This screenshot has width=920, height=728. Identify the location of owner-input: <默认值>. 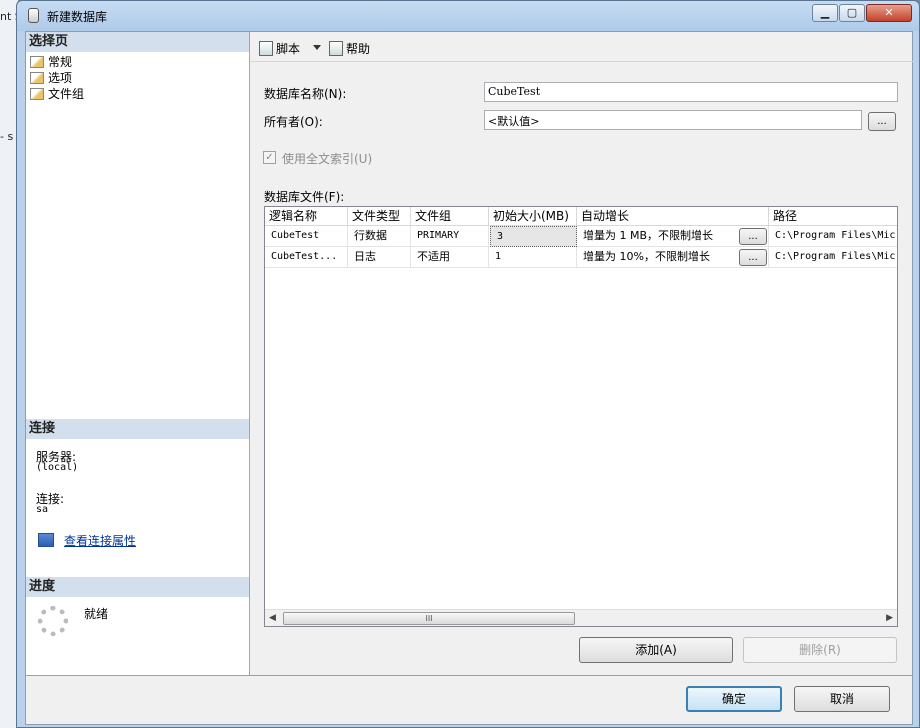
(673, 120).